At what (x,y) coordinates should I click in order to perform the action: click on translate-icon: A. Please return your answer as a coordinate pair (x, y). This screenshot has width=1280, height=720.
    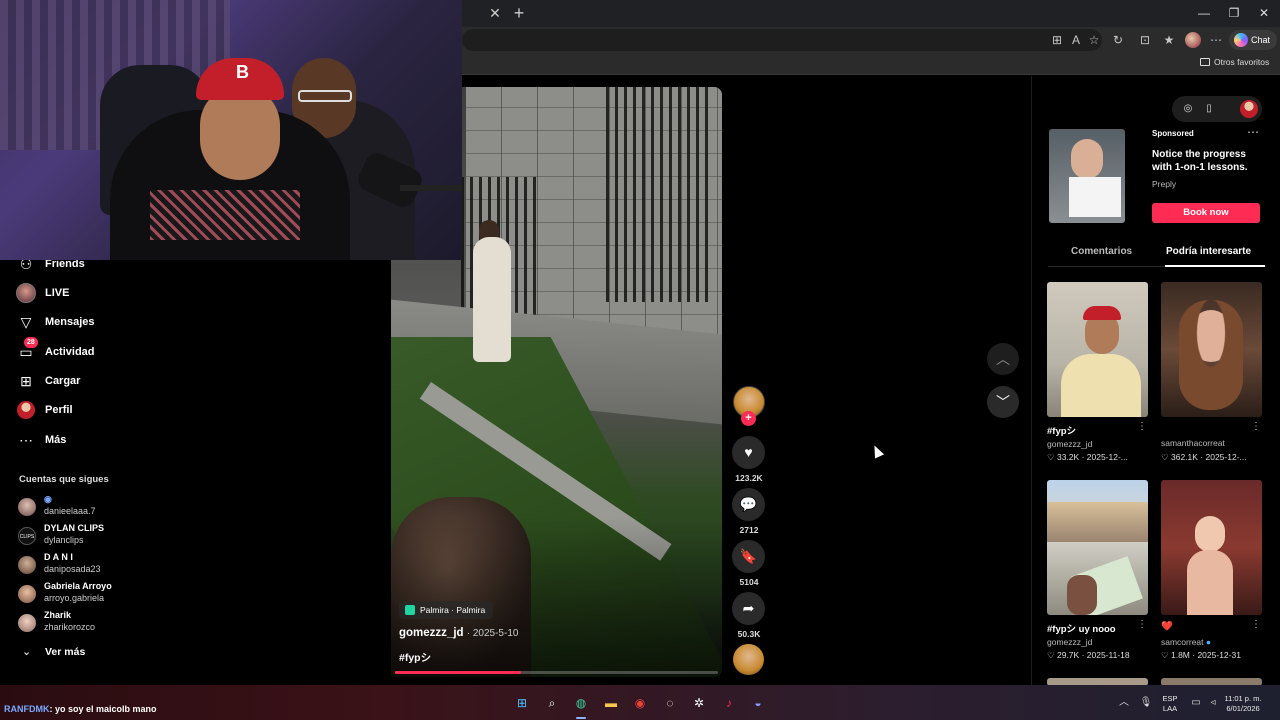
    Looking at the image, I should click on (1076, 40).